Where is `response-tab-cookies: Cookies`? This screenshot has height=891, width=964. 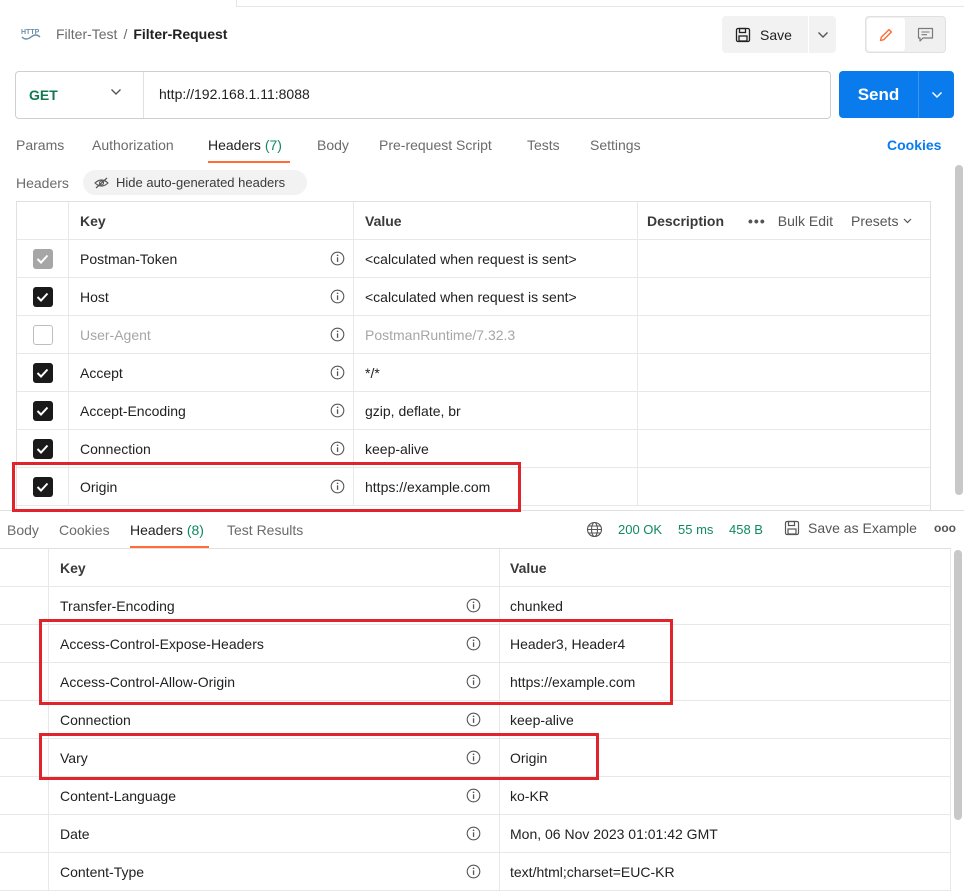
response-tab-cookies: Cookies is located at coordinates (84, 530).